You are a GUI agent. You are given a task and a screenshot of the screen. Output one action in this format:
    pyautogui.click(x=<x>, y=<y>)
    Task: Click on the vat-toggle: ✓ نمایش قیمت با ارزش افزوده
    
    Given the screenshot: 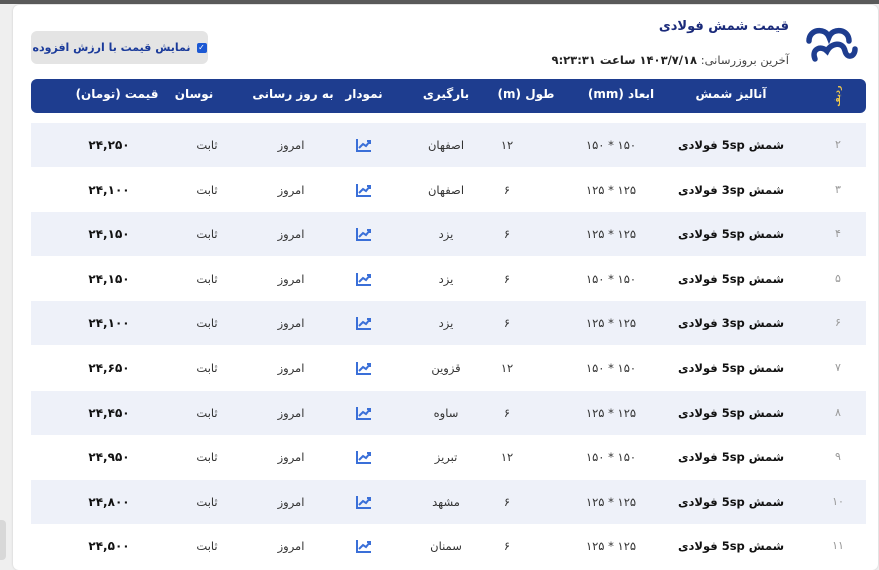 What is the action you would take?
    pyautogui.click(x=119, y=47)
    